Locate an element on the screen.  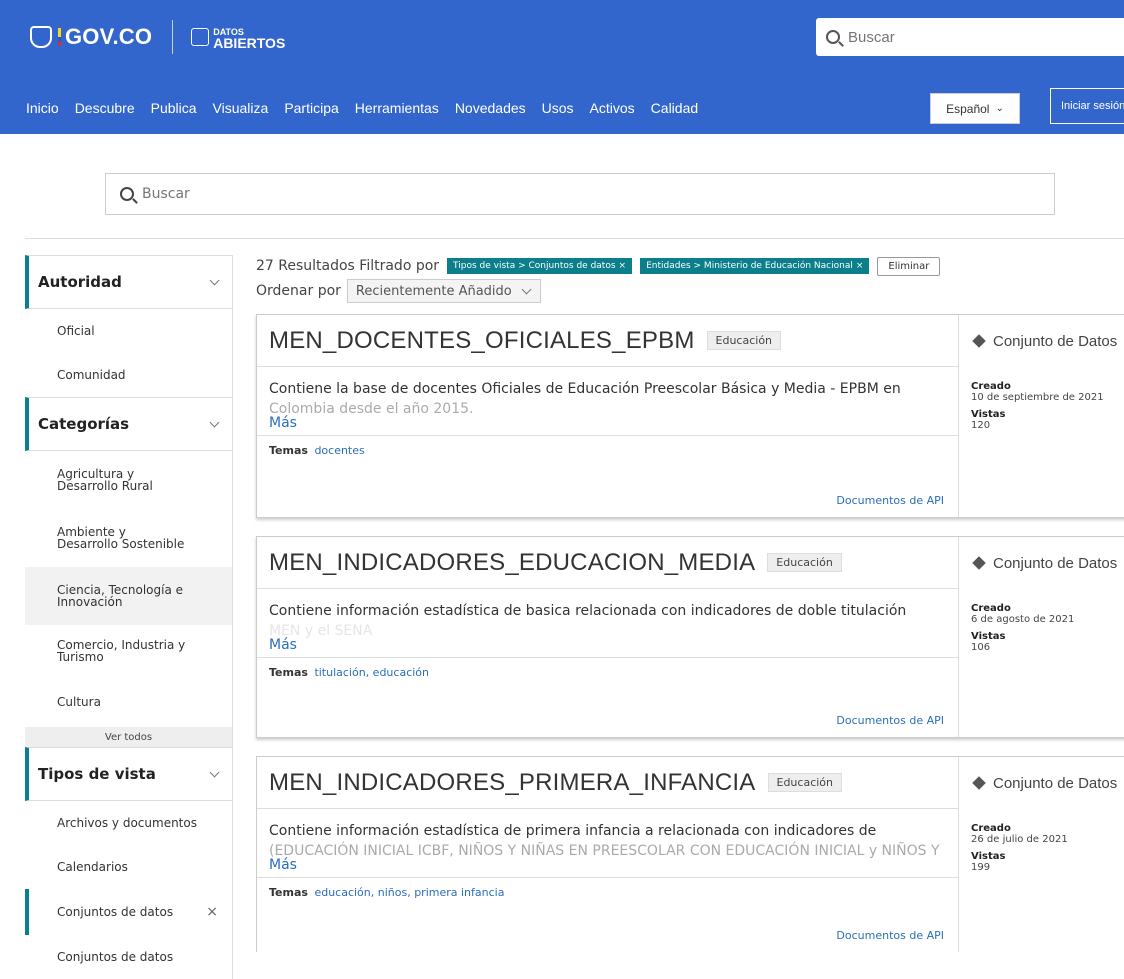
facet-item-label: Ambiente y Desarrollo Sostenible is located at coordinates (121, 538).